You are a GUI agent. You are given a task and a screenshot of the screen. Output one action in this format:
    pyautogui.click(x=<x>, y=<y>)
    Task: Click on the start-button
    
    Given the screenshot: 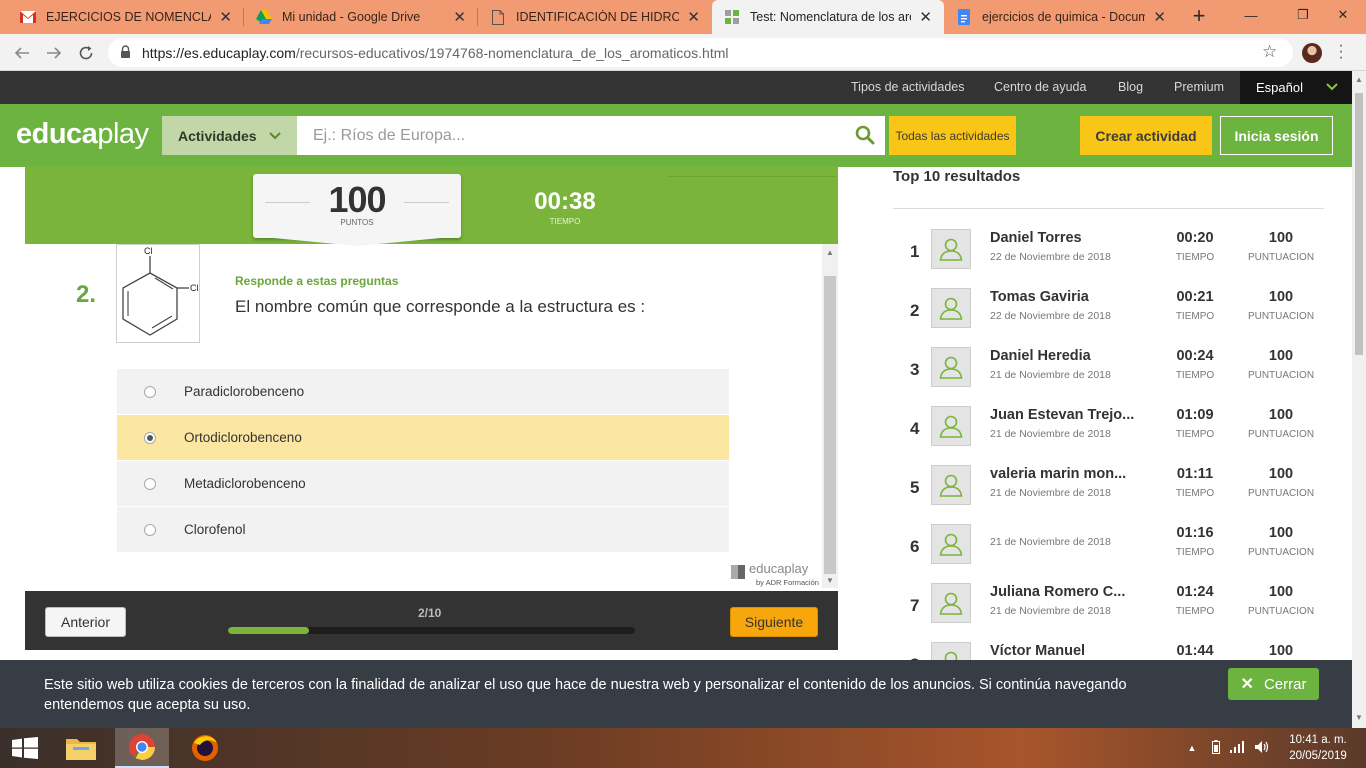 What is the action you would take?
    pyautogui.click(x=25, y=748)
    